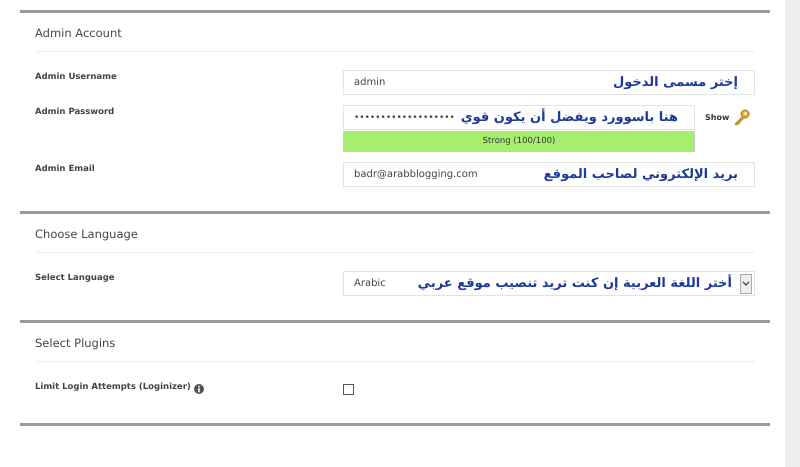 The height and width of the screenshot is (467, 800). Describe the element at coordinates (74, 112) in the screenshot. I see `field-label: Admin Password` at that location.